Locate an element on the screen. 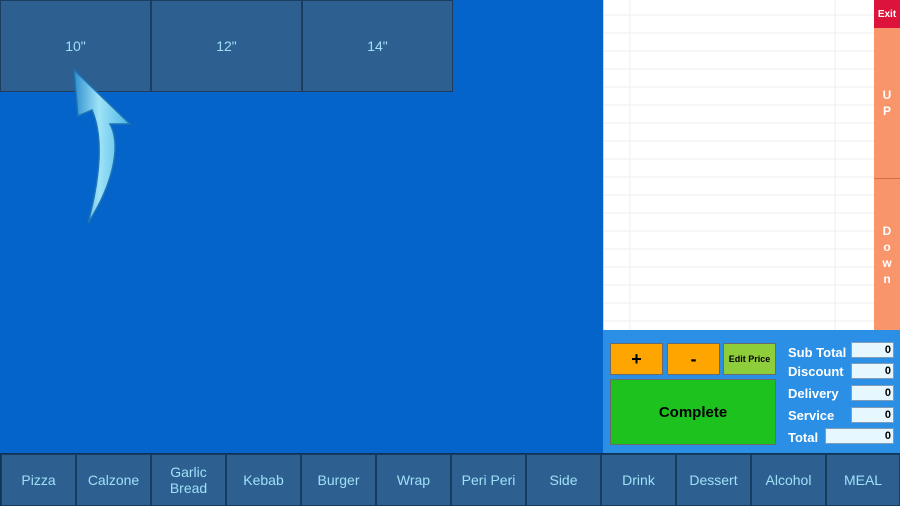 The height and width of the screenshot is (506, 900). category-label: Dessert is located at coordinates (713, 480).